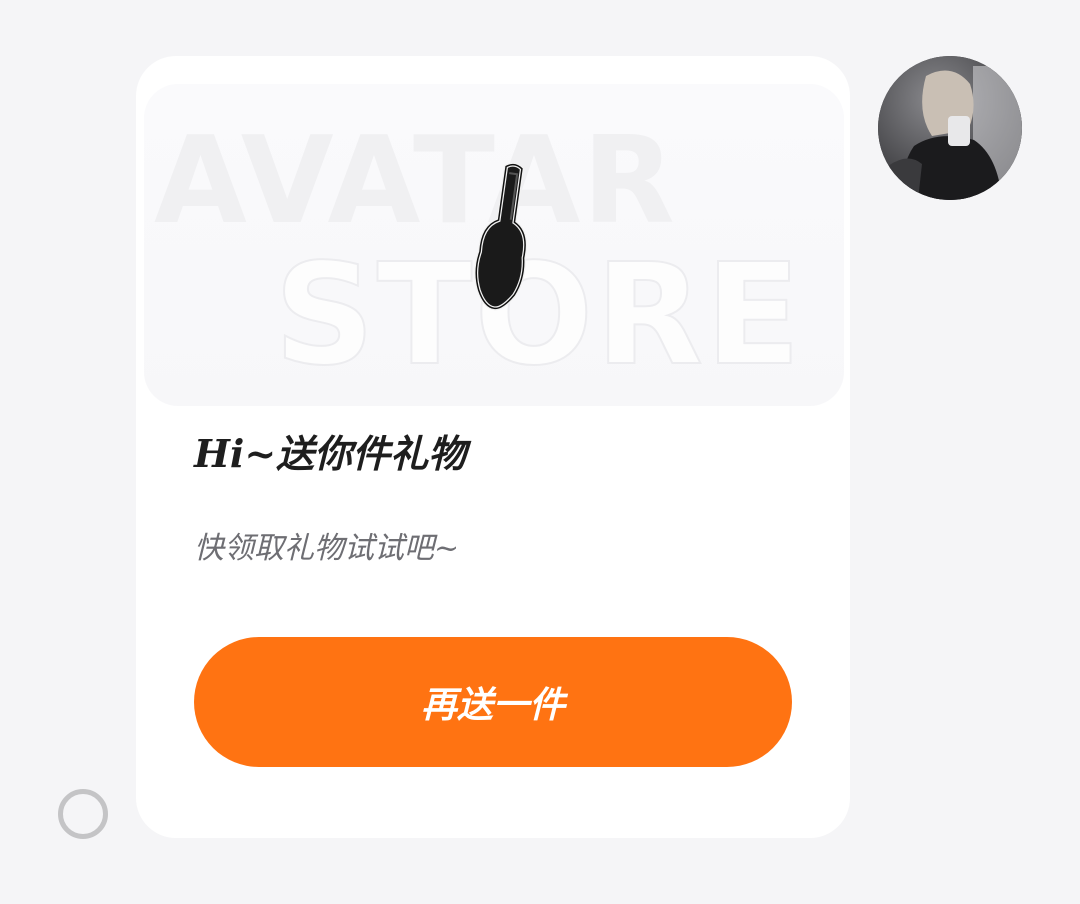 Image resolution: width=1080 pixels, height=904 pixels. Describe the element at coordinates (493, 702) in the screenshot. I see `send-again-button: 再送一件` at that location.